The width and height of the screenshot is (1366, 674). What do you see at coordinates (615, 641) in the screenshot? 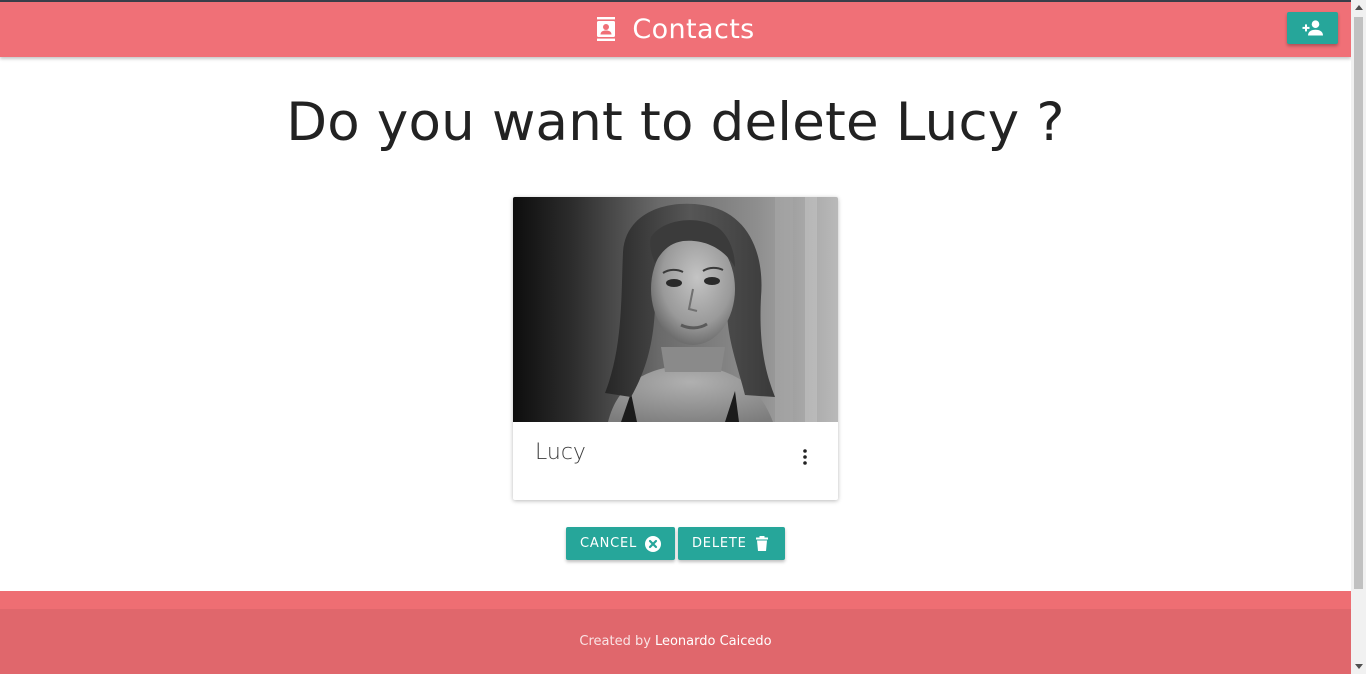
I see `footer-prefix: Created by` at bounding box center [615, 641].